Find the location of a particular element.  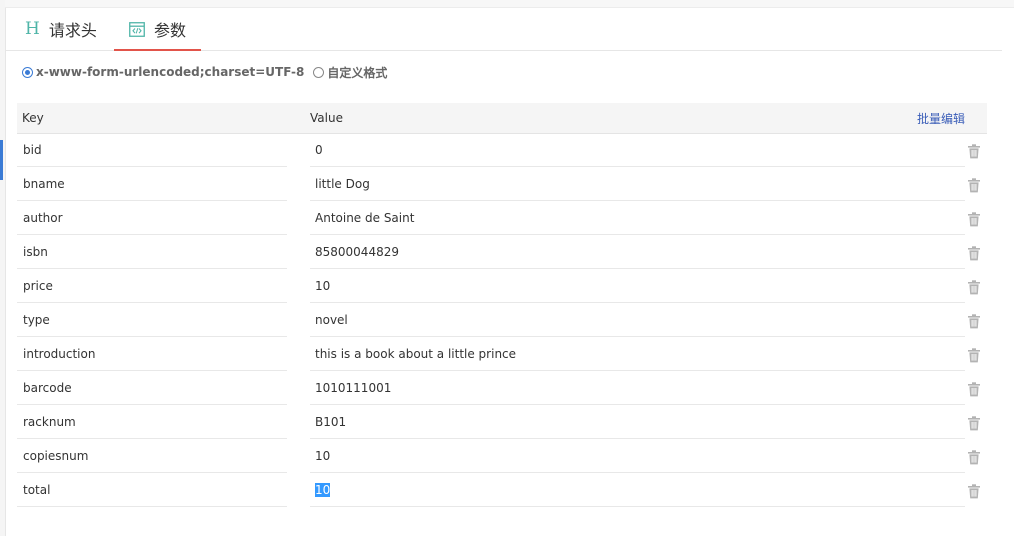

key-input: introduction is located at coordinates (152, 354).